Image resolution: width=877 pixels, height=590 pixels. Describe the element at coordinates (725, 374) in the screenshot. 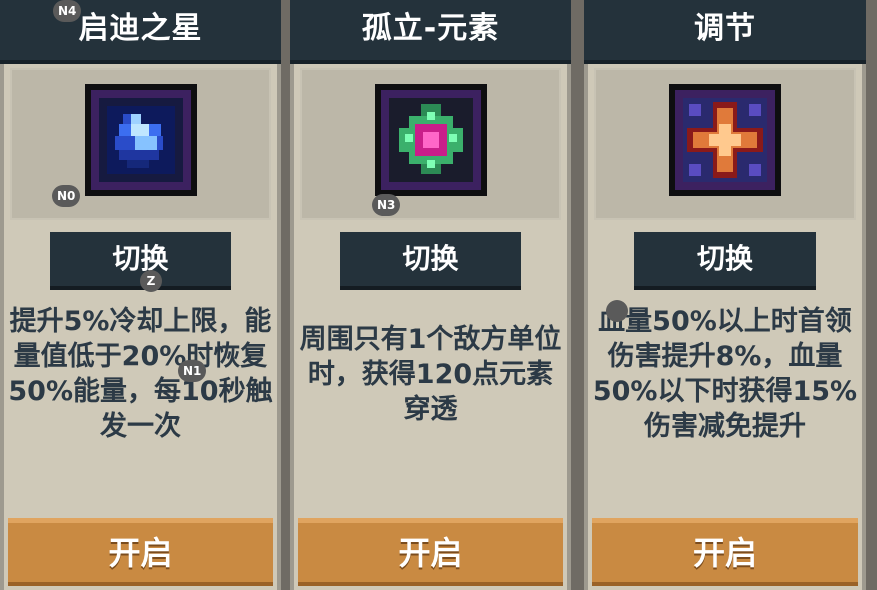

I see `card-description: 血量50%以上时首领伤害提升8%，血量50%以下时获得15%伤害减免提升` at that location.